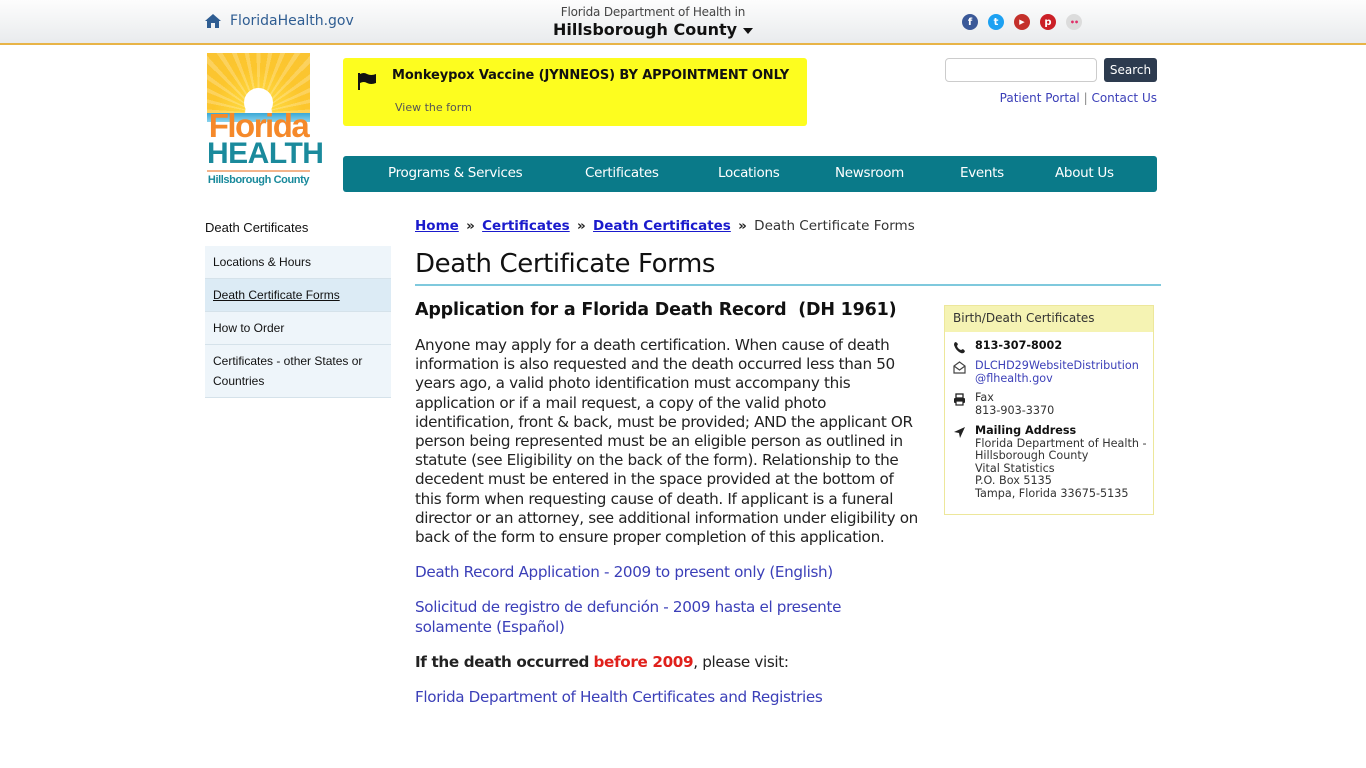 This screenshot has height=768, width=1366. Describe the element at coordinates (622, 173) in the screenshot. I see `nav-certificates: Certificates` at that location.